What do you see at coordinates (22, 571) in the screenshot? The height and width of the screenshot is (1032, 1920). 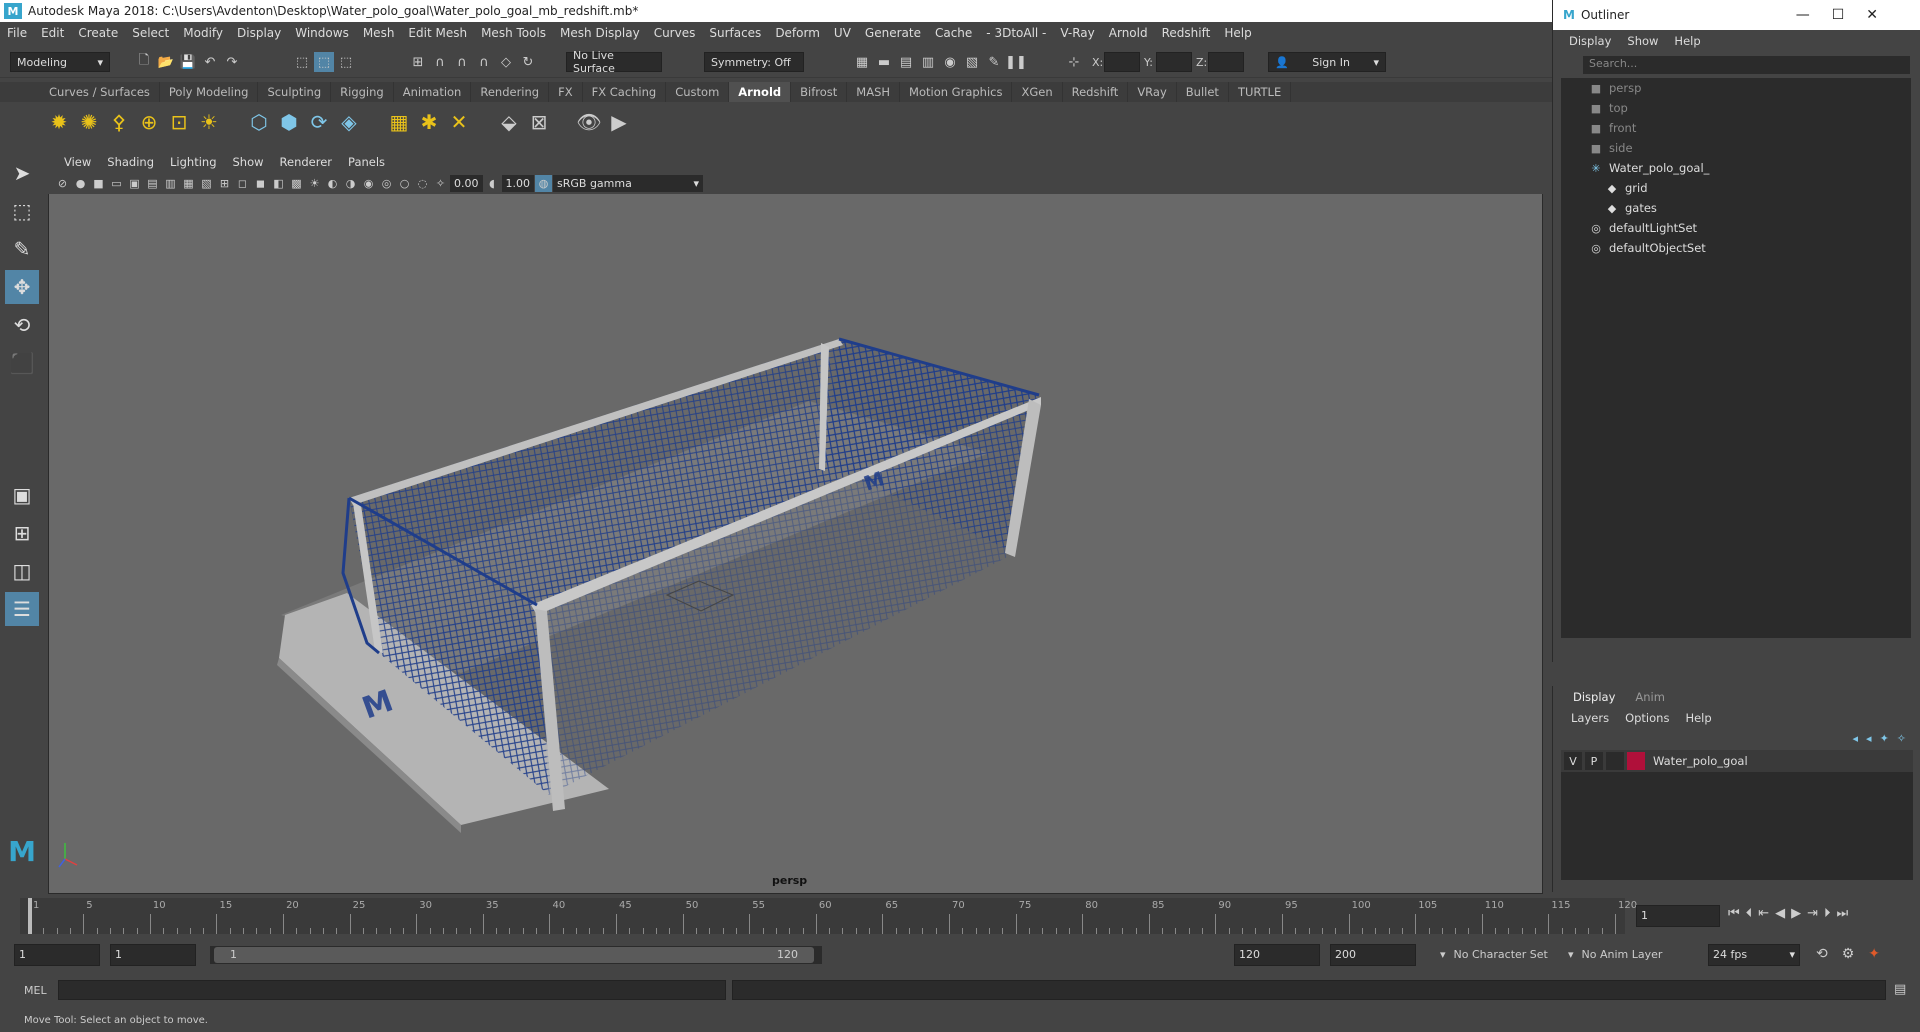 I see `two-view-icon: ◫` at bounding box center [22, 571].